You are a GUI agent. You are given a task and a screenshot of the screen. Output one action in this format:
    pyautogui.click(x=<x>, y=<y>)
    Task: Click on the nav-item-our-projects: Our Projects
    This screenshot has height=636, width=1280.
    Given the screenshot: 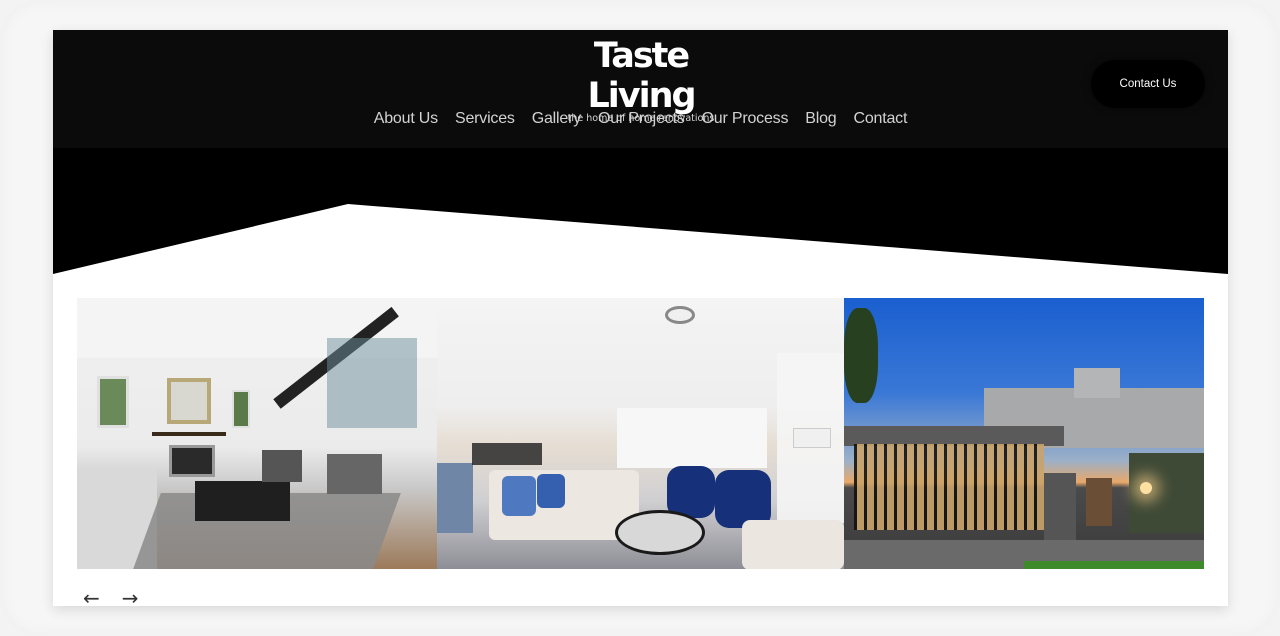 What is the action you would take?
    pyautogui.click(x=641, y=119)
    